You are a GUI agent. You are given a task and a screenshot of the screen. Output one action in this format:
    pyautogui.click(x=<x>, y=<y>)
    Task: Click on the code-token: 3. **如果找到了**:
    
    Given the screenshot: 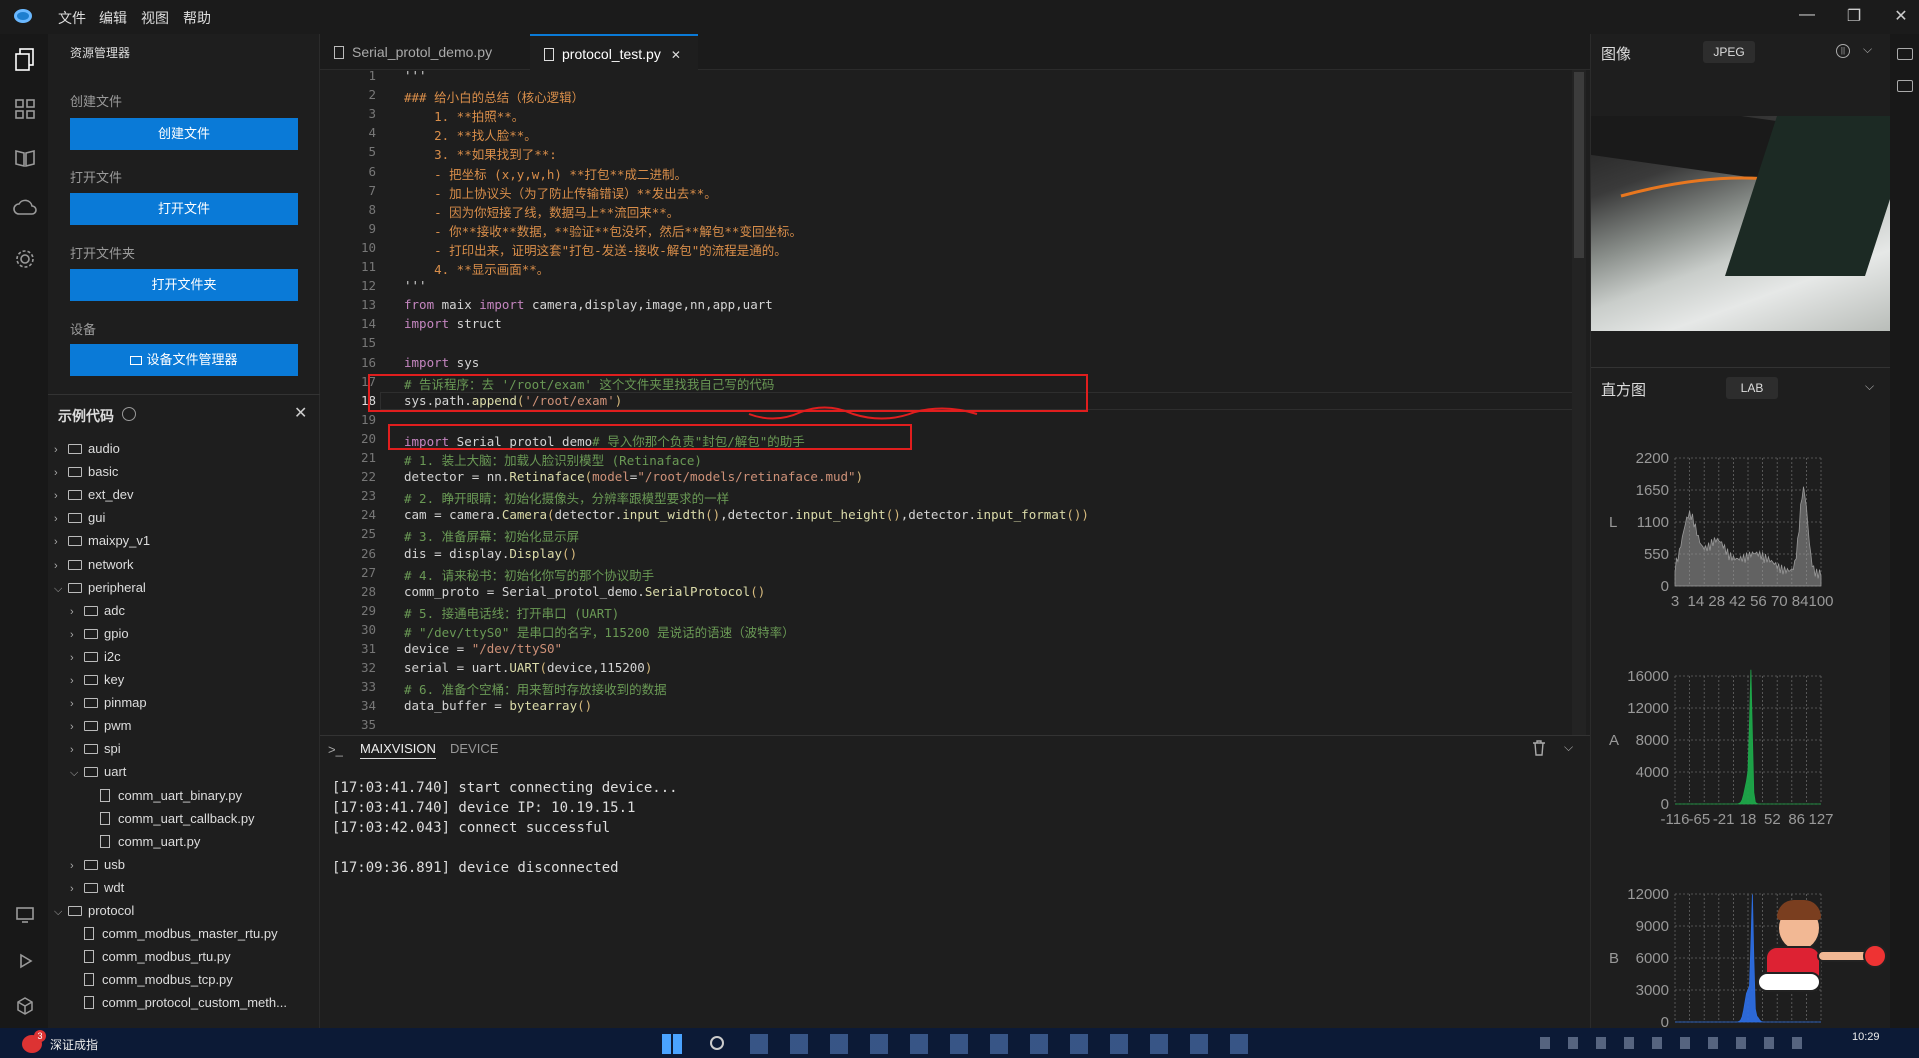 What is the action you would take?
    pyautogui.click(x=480, y=155)
    